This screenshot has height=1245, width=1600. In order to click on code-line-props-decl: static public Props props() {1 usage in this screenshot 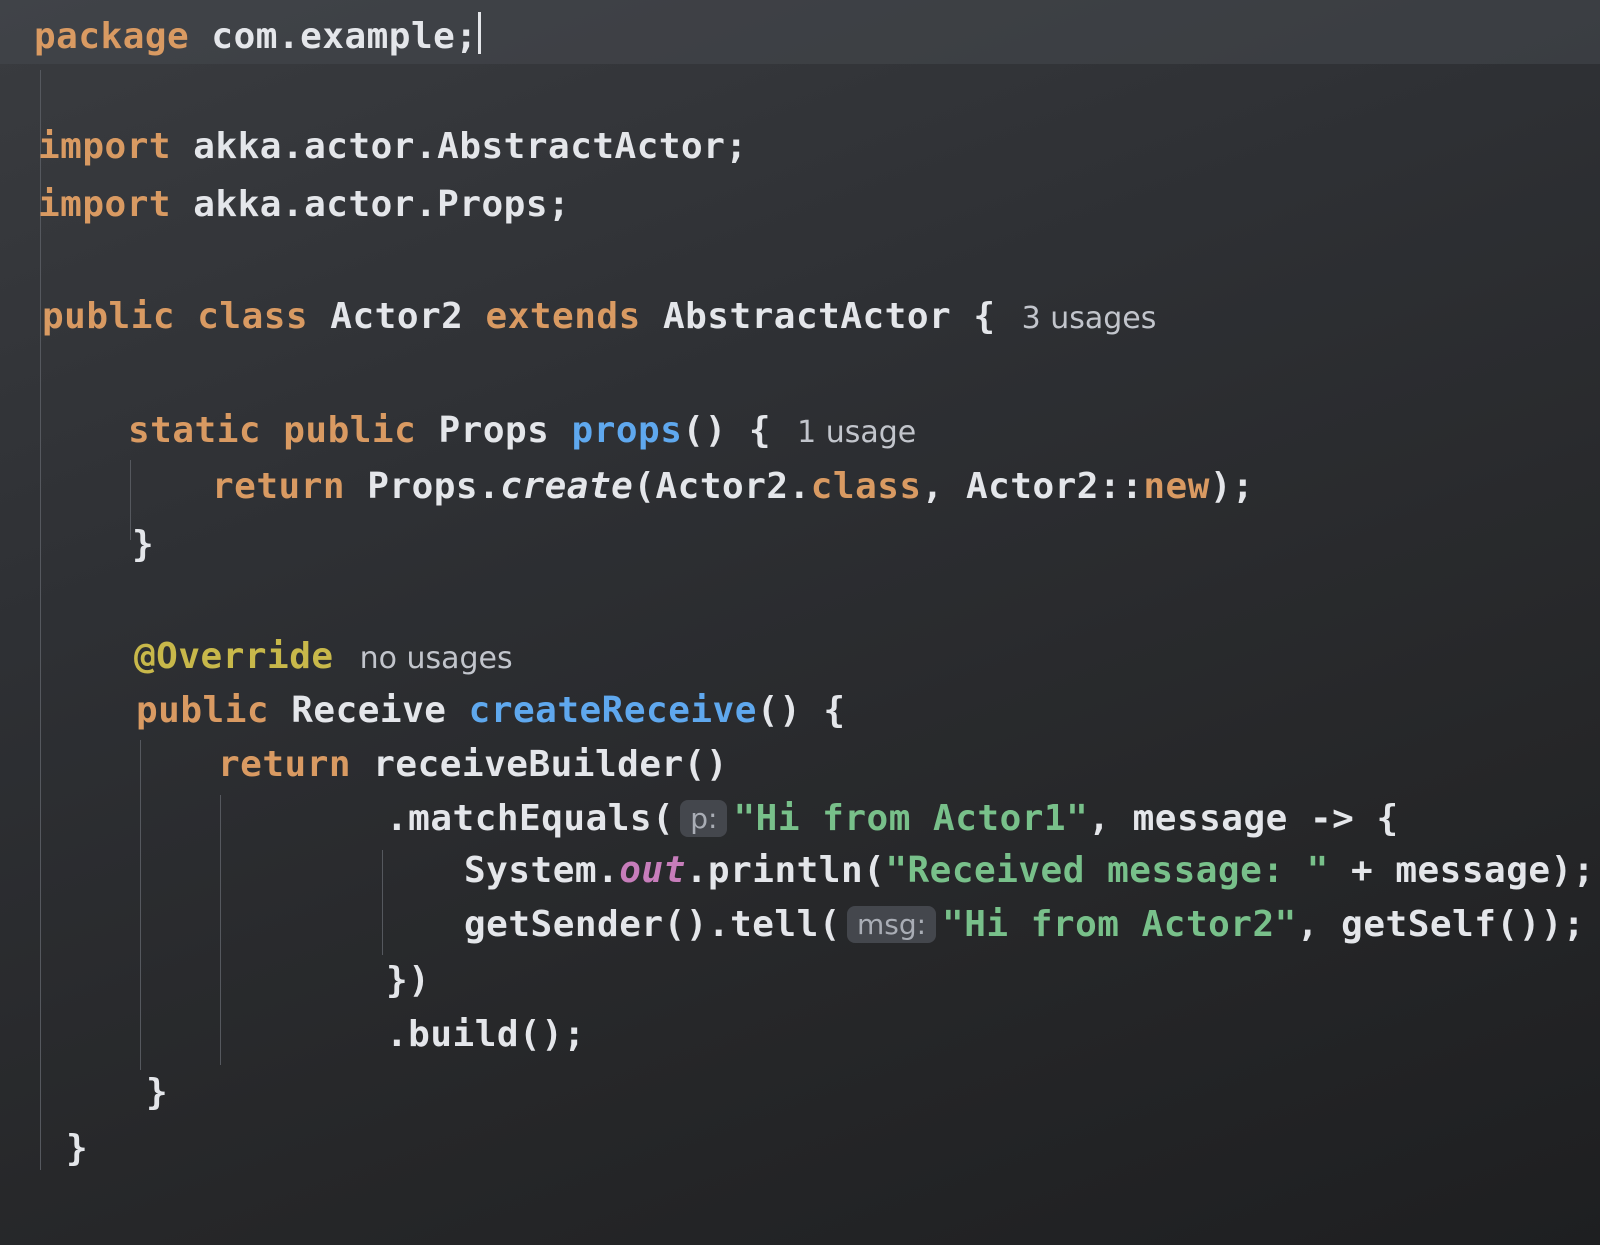, I will do `click(522, 430)`.